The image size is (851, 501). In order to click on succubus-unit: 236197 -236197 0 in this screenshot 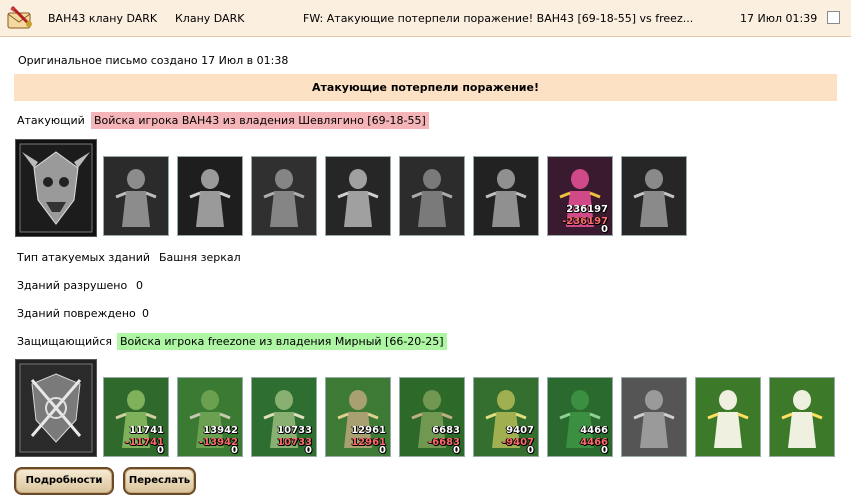, I will do `click(580, 196)`.